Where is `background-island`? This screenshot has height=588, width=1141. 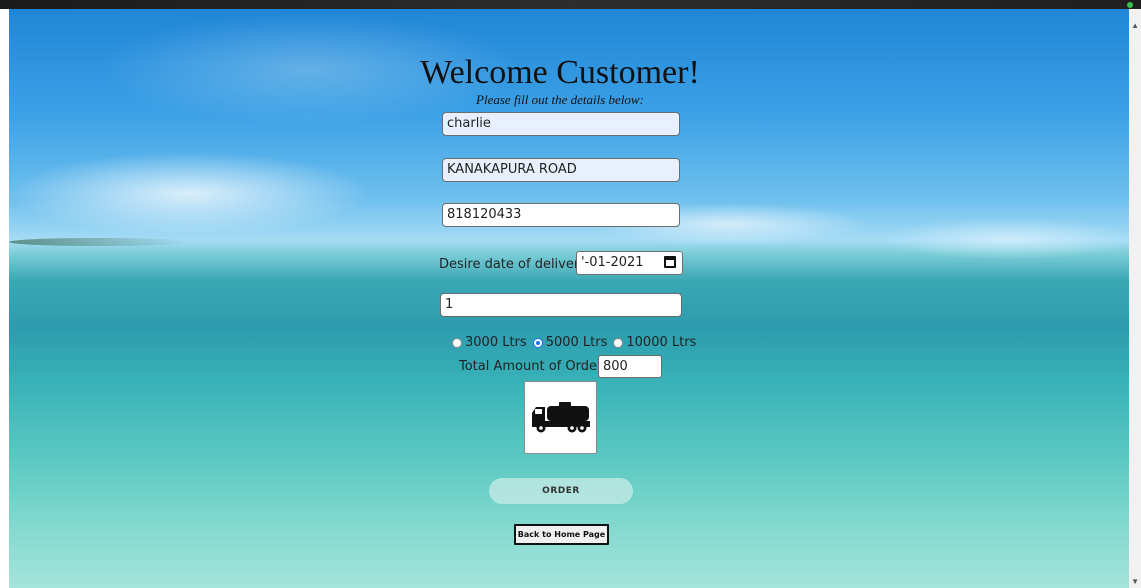
background-island is located at coordinates (99, 242).